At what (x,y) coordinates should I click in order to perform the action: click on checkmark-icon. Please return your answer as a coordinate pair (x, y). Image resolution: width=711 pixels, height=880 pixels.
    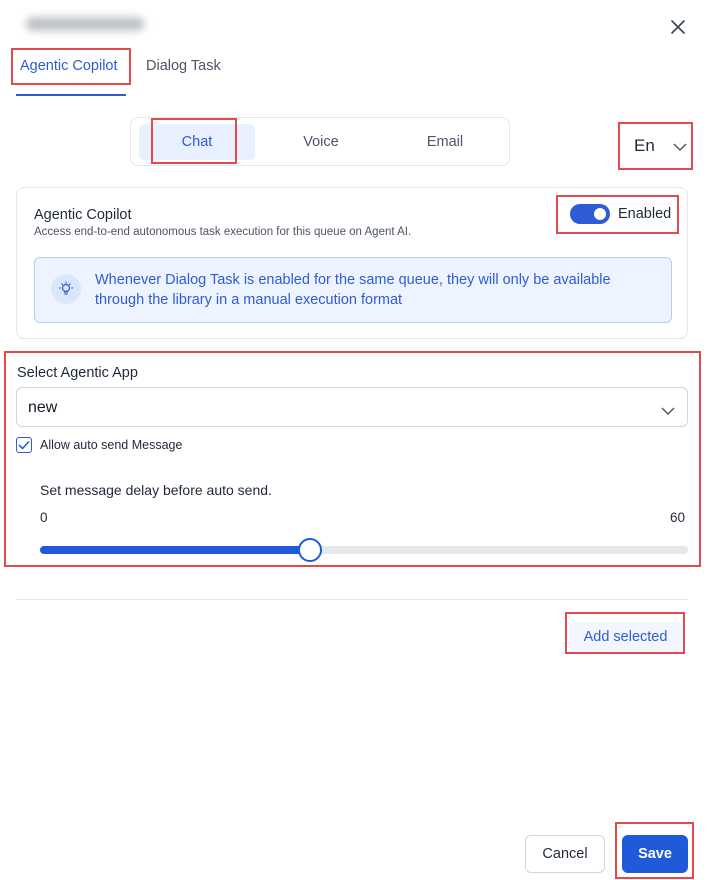
    Looking at the image, I should click on (24, 445).